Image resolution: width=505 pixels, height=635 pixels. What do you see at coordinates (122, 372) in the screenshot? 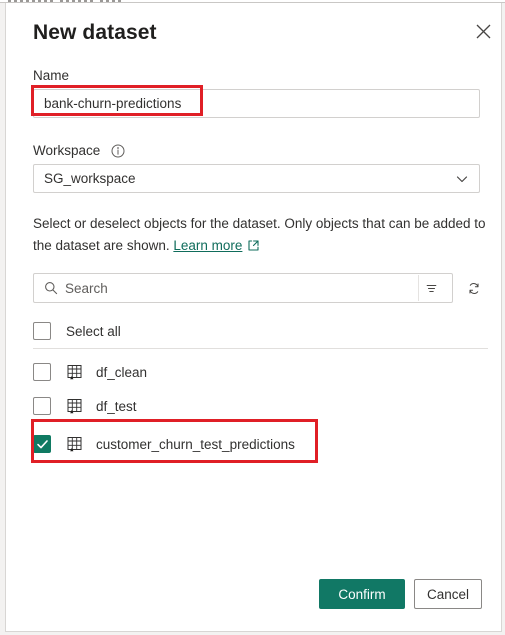
I see `list-item-label: df_clean` at bounding box center [122, 372].